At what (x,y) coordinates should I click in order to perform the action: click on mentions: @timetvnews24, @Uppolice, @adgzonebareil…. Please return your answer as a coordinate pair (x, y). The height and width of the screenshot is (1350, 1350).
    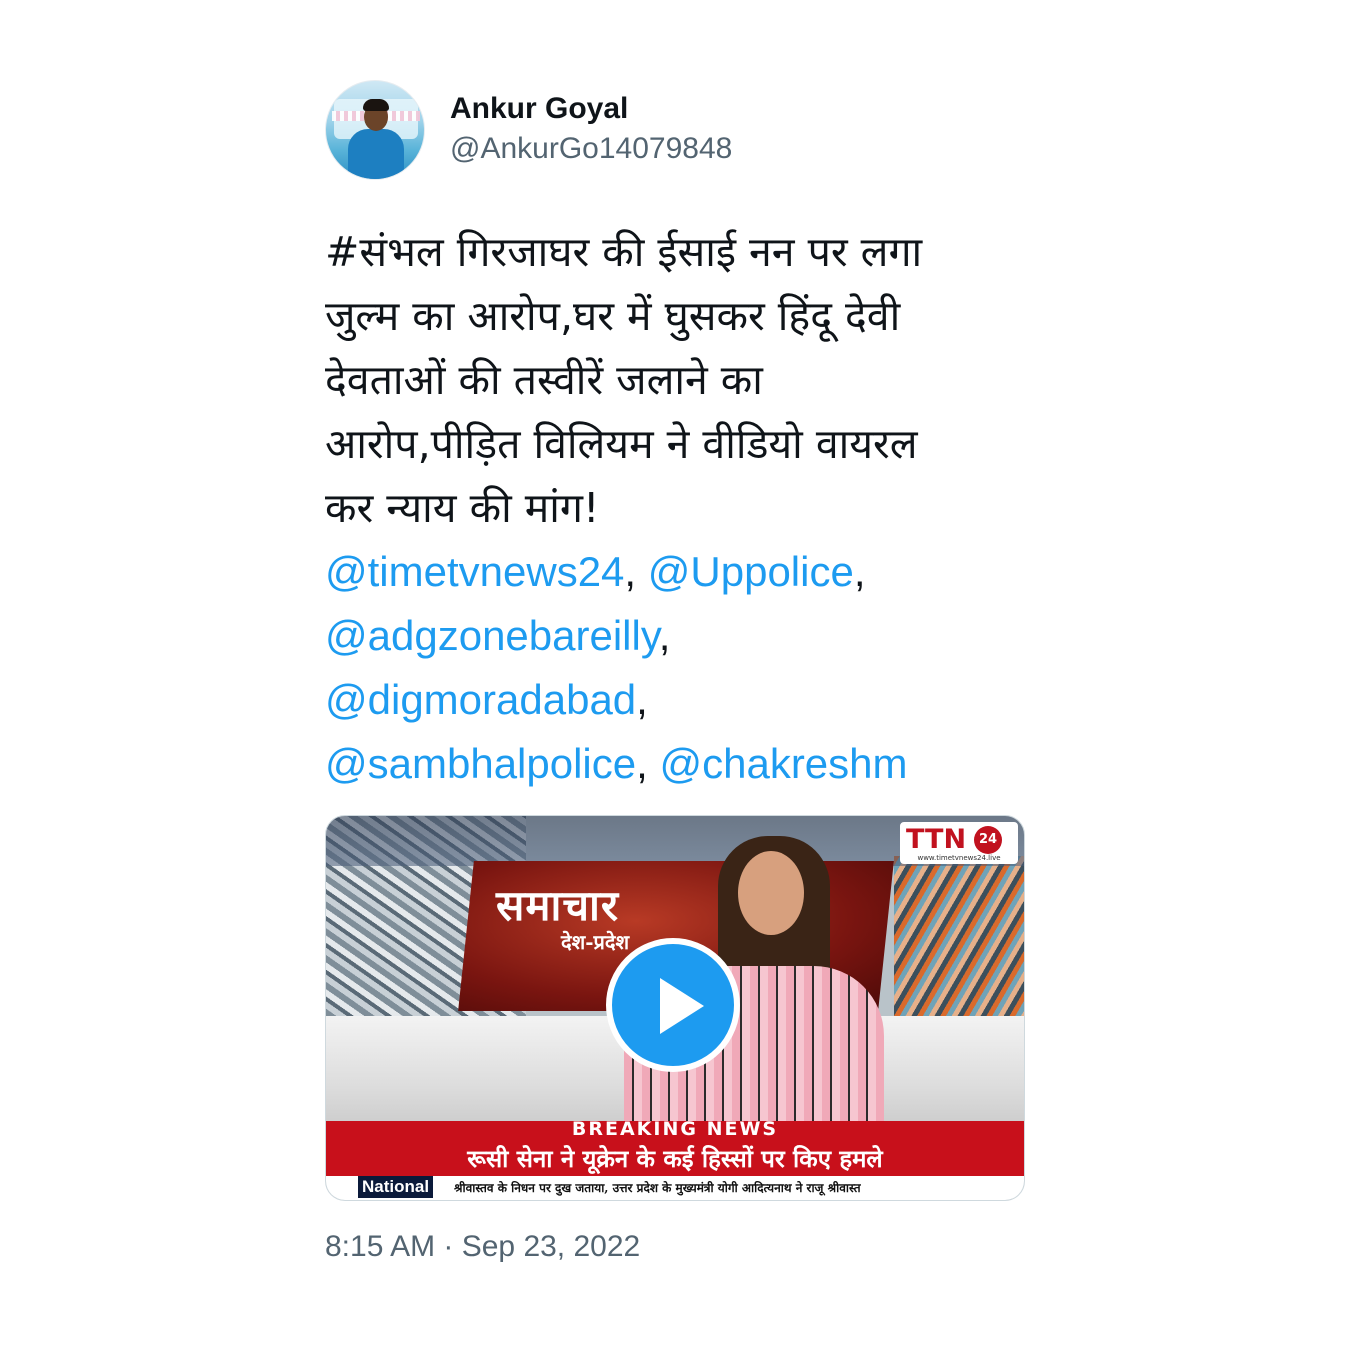
    Looking at the image, I should click on (675, 668).